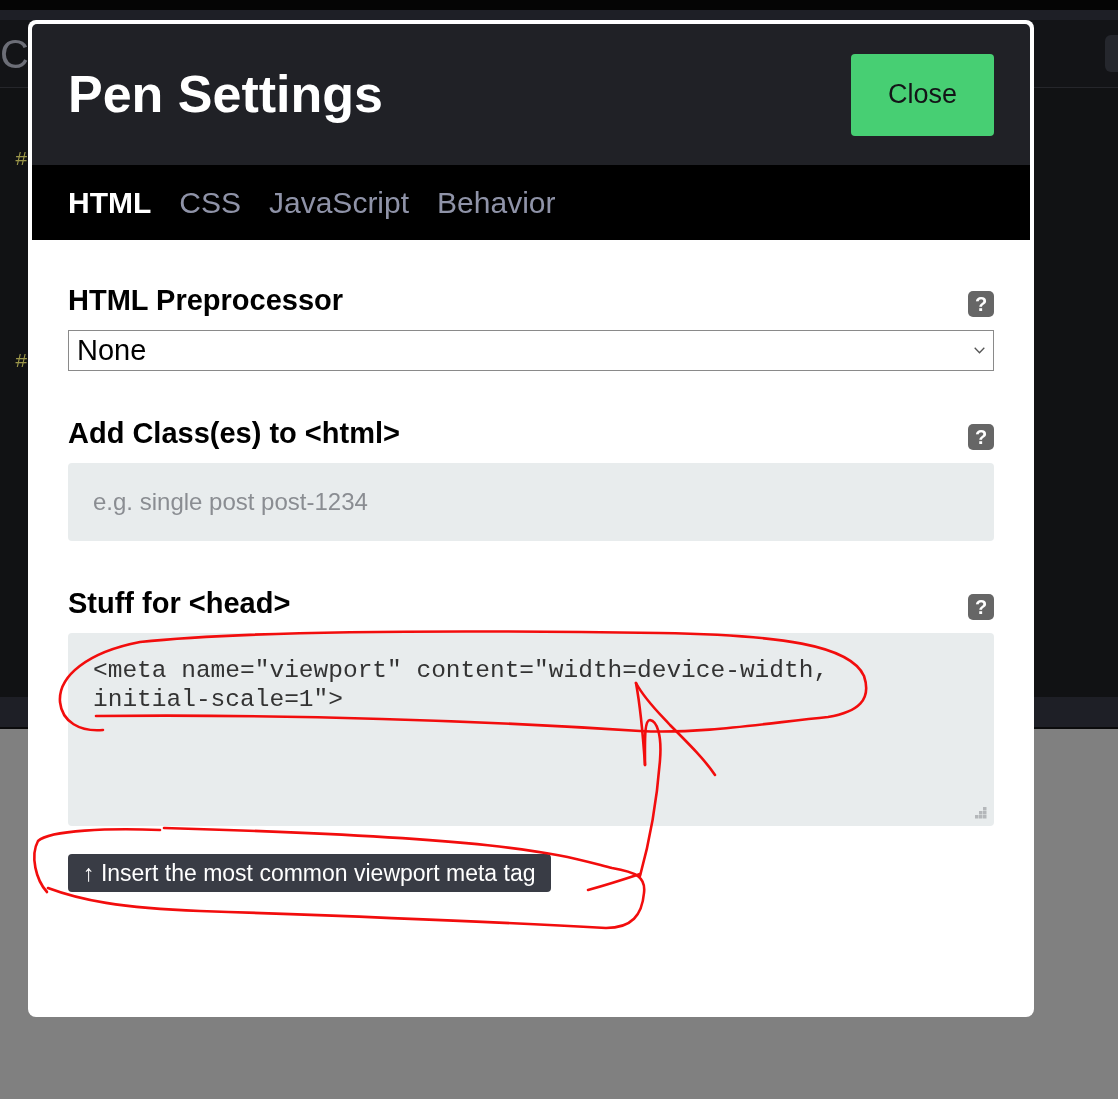 The image size is (1118, 1099). Describe the element at coordinates (179, 603) in the screenshot. I see `field-label: Stuff for <head>` at that location.